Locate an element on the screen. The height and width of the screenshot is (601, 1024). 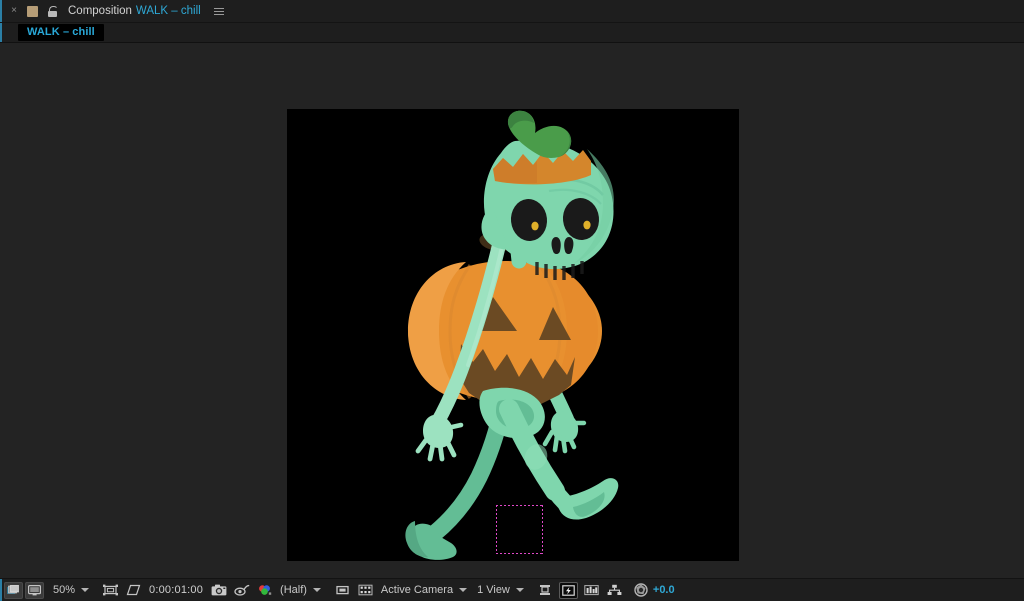
resolution-chevron-down-icon is located at coordinates (316, 590).